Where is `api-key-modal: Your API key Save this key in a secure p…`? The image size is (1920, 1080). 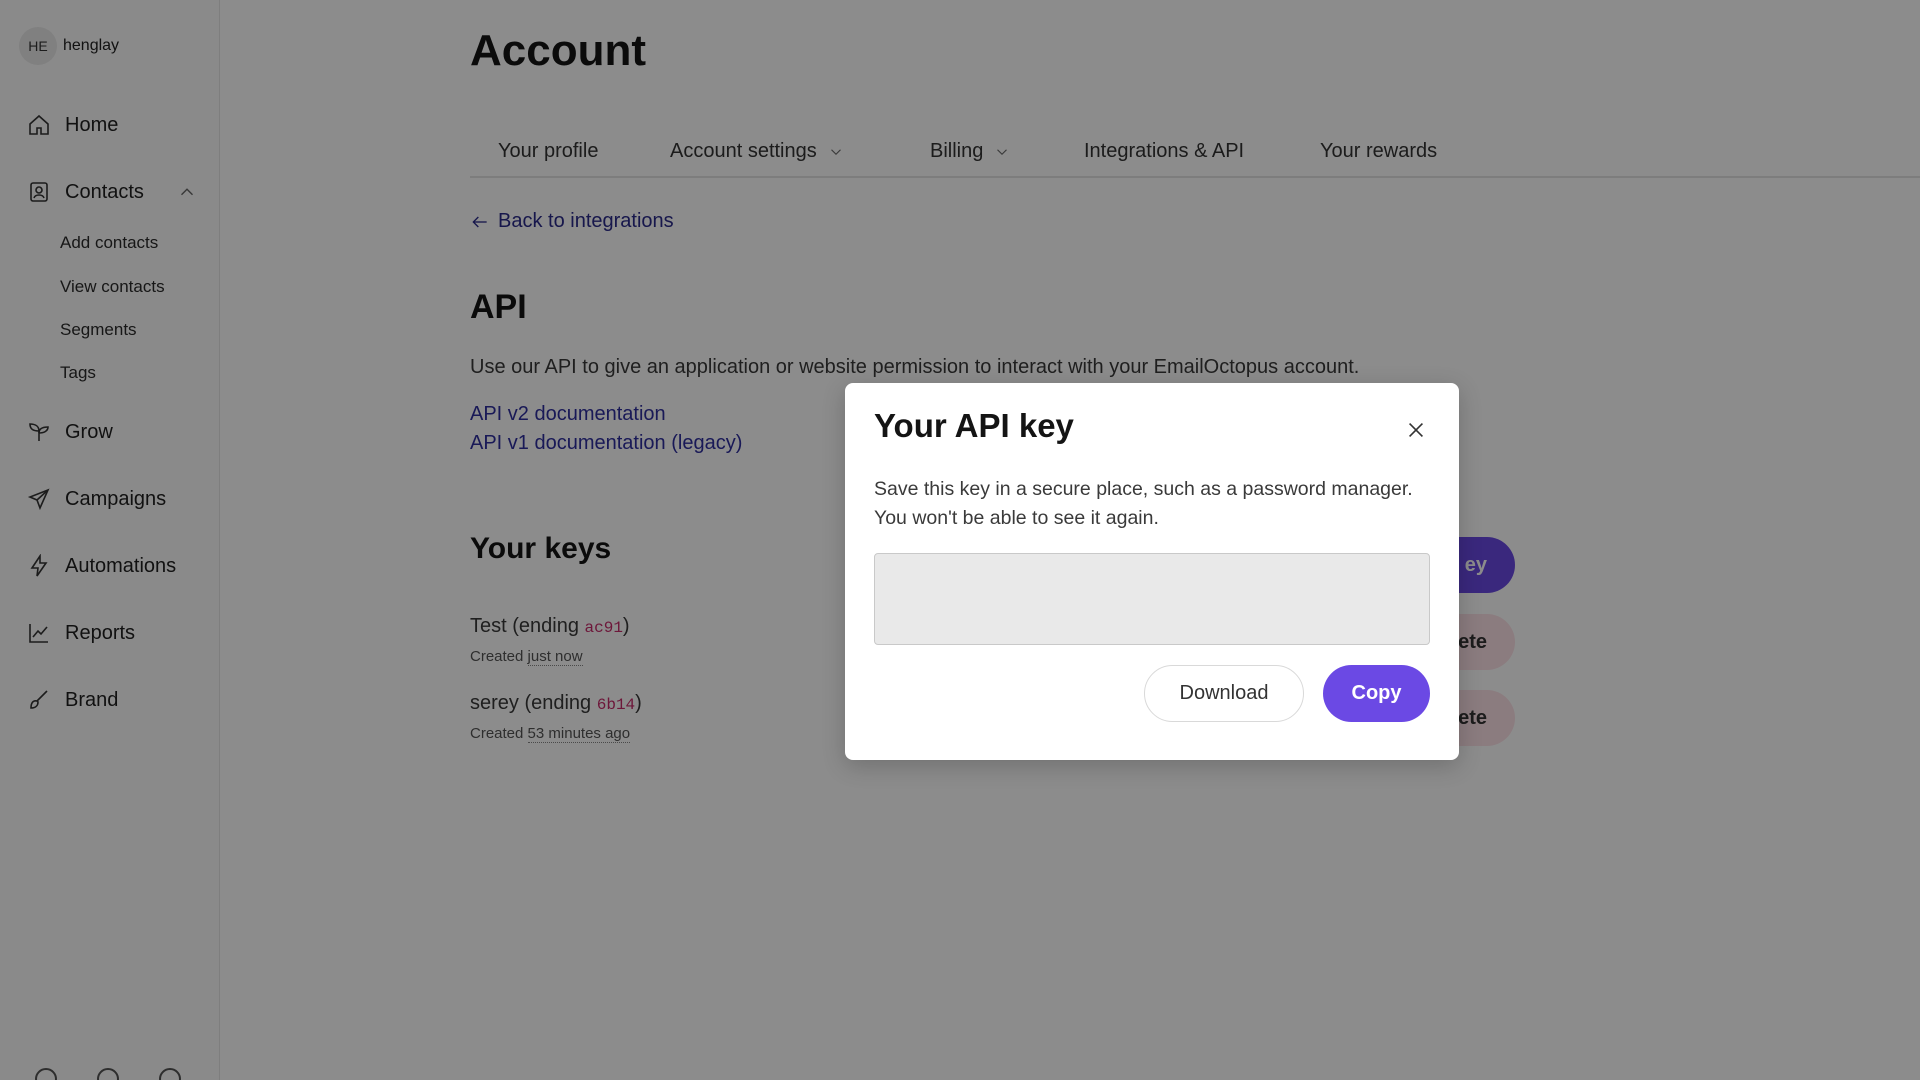
api-key-modal: Your API key Save this key in a secure p… is located at coordinates (1152, 571).